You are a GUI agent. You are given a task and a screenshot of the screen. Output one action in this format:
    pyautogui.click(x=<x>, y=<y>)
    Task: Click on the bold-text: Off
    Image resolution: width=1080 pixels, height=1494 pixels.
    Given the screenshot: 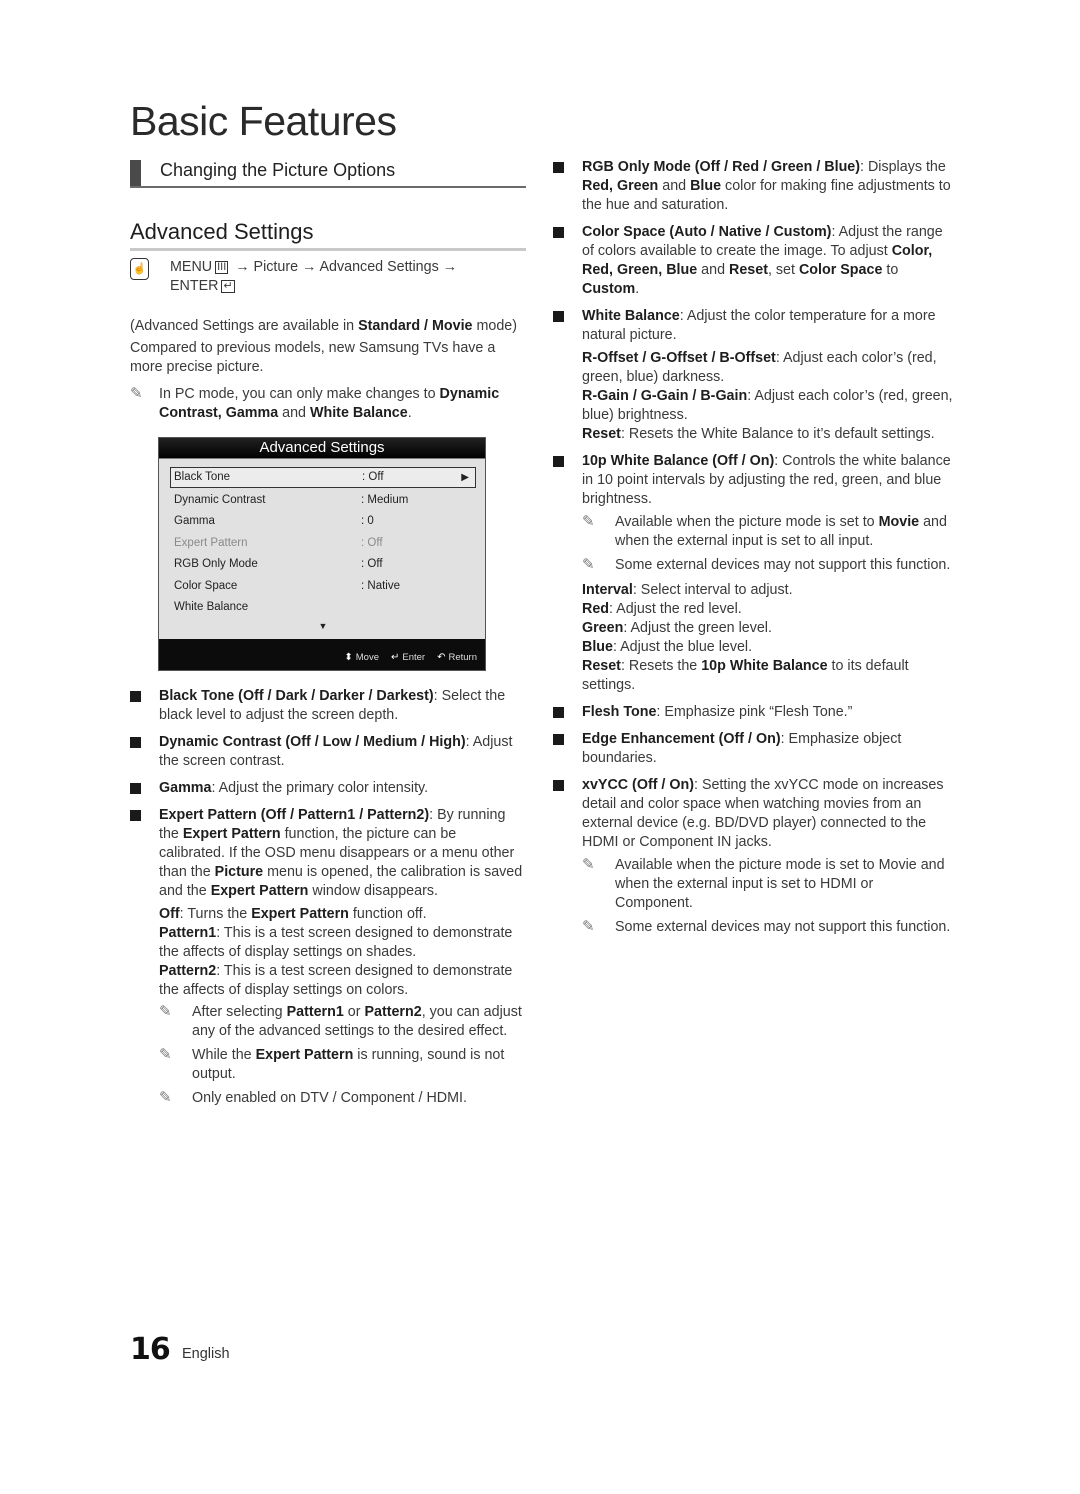 What is the action you would take?
    pyautogui.click(x=169, y=914)
    